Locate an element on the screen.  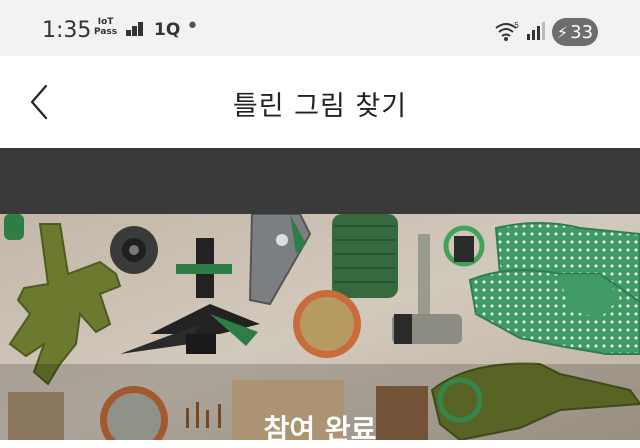
dark-band is located at coordinates (320, 181).